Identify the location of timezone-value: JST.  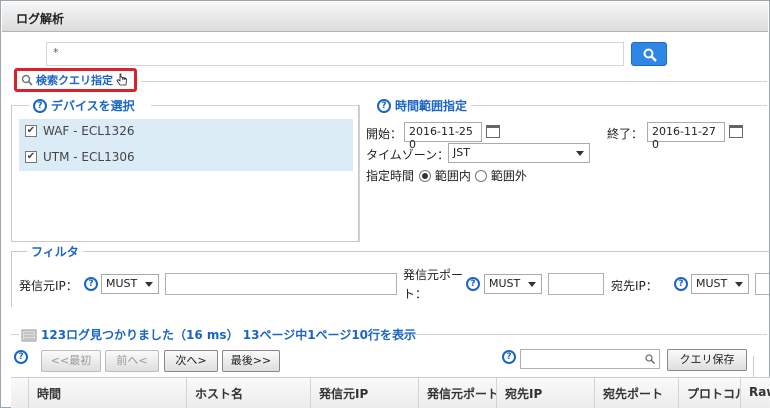
(461, 152).